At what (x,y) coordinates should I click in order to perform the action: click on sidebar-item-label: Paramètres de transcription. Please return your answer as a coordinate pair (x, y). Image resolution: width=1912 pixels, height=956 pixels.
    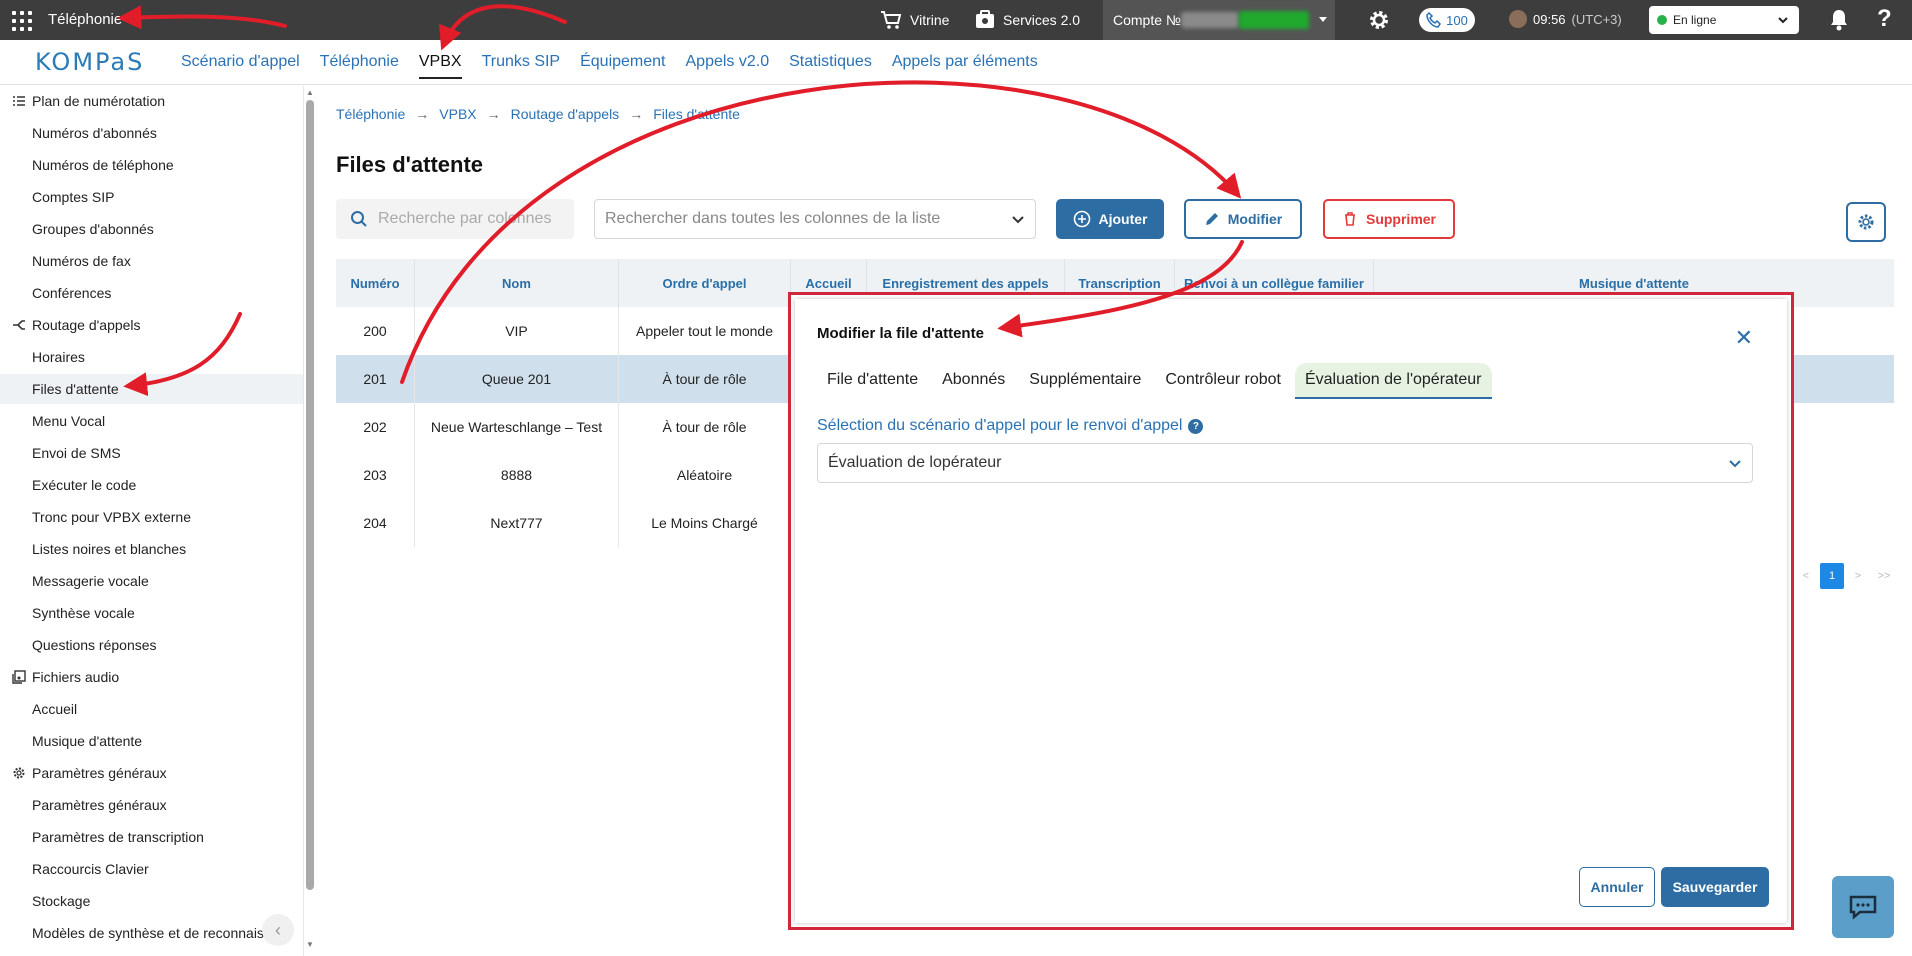
    Looking at the image, I should click on (118, 837).